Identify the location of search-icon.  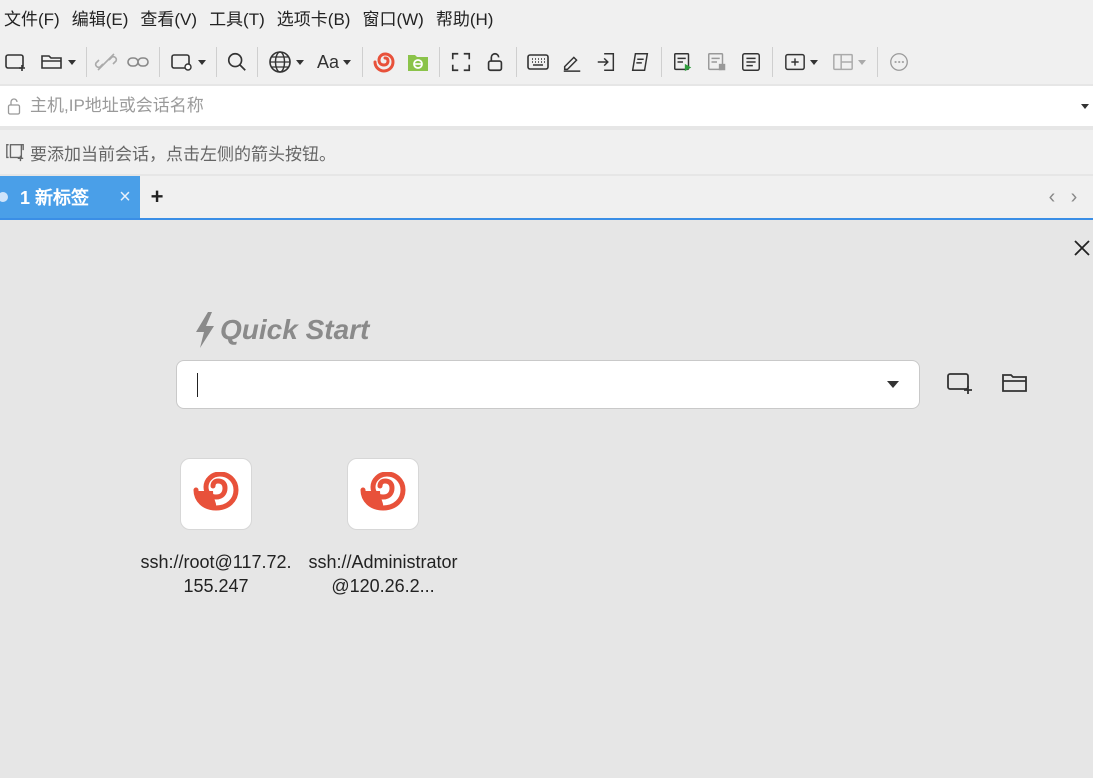
(237, 62).